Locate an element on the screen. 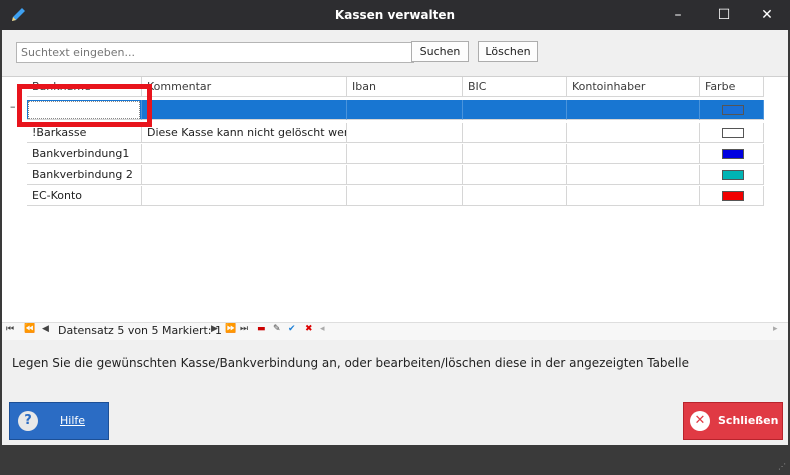 This screenshot has height=475, width=790. column-header-kontoinhaber: Kontoinhaber is located at coordinates (633, 87).